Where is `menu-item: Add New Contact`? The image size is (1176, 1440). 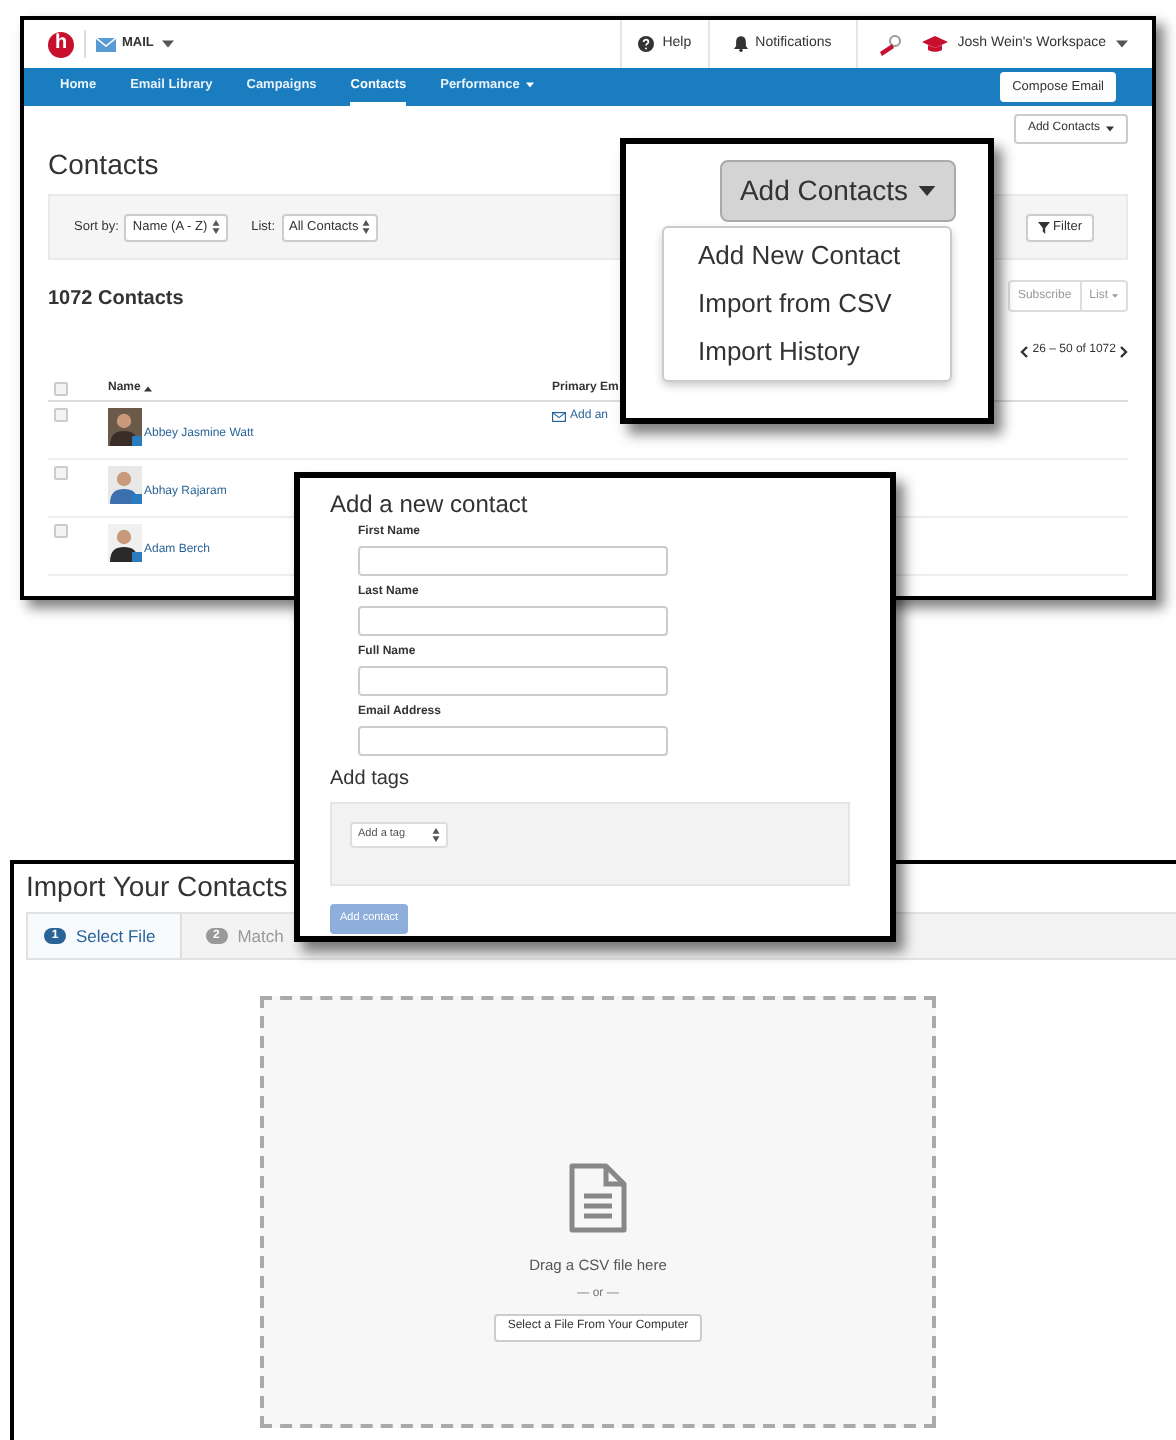 menu-item: Add New Contact is located at coordinates (807, 256).